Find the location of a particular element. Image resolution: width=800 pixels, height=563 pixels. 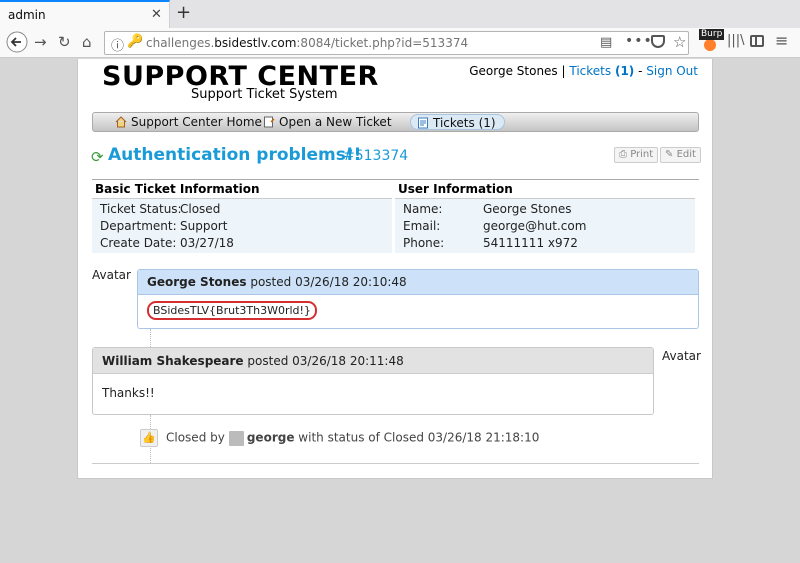

user-info: George Stones | Tickets (1) - Sign Out is located at coordinates (583, 71).